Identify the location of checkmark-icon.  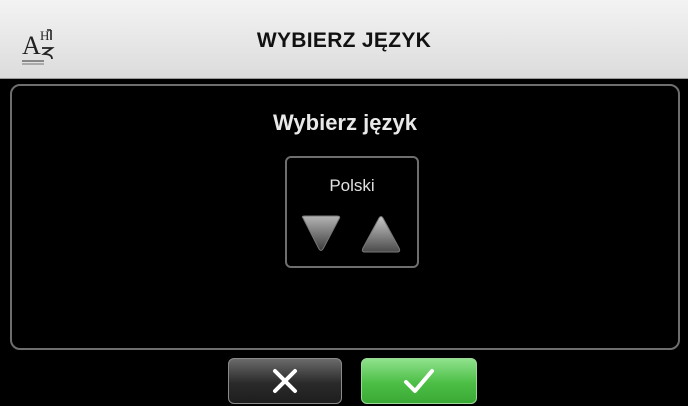
(419, 381).